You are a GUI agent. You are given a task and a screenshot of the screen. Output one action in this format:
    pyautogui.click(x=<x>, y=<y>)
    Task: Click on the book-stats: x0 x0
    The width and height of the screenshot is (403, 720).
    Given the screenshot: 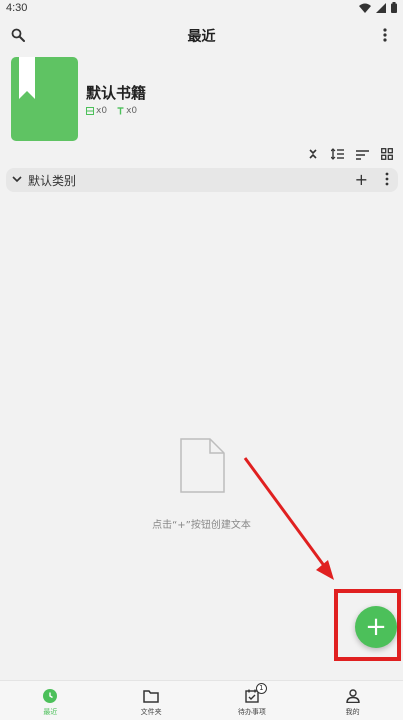 What is the action you would take?
    pyautogui.click(x=111, y=111)
    